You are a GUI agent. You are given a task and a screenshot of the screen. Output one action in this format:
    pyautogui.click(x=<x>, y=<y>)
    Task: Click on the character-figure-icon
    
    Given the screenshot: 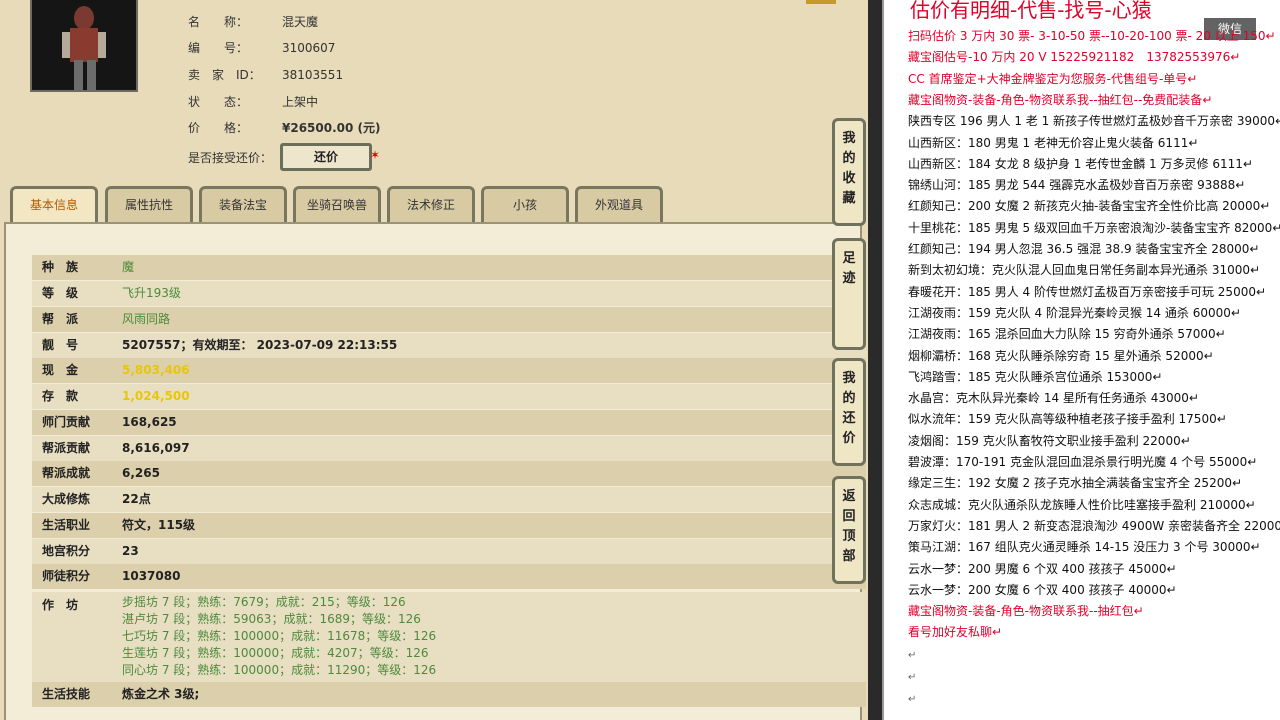 What is the action you would take?
    pyautogui.click(x=84, y=45)
    